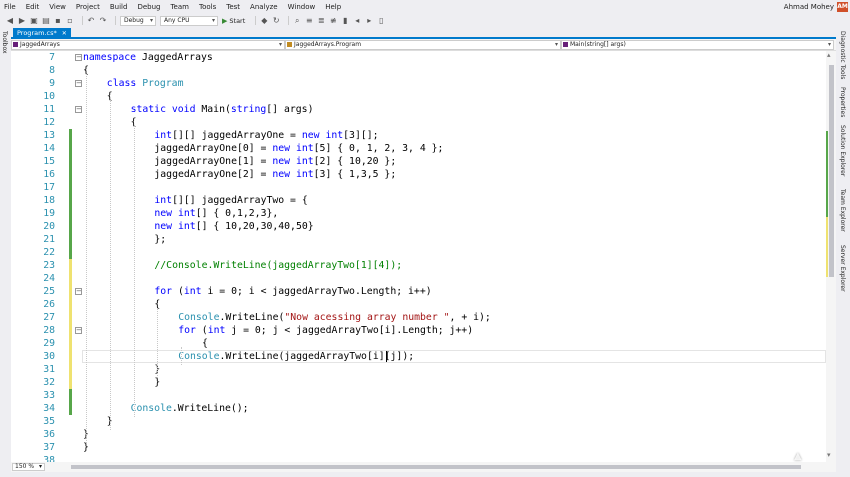 This screenshot has height=477, width=850. What do you see at coordinates (34, 20) in the screenshot?
I see `new-project-icon: ▣` at bounding box center [34, 20].